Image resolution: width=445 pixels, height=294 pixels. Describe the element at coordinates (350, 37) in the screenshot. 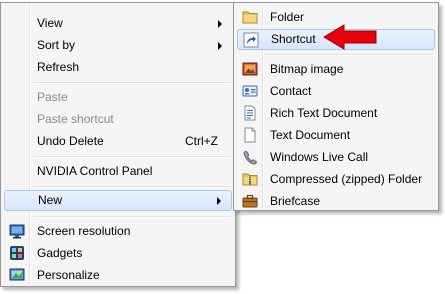

I see `red-arrow-icon` at that location.